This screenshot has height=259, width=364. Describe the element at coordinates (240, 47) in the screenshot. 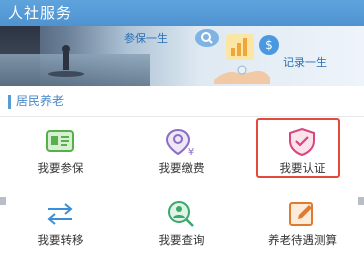

I see `banner-chart-card-icon` at that location.